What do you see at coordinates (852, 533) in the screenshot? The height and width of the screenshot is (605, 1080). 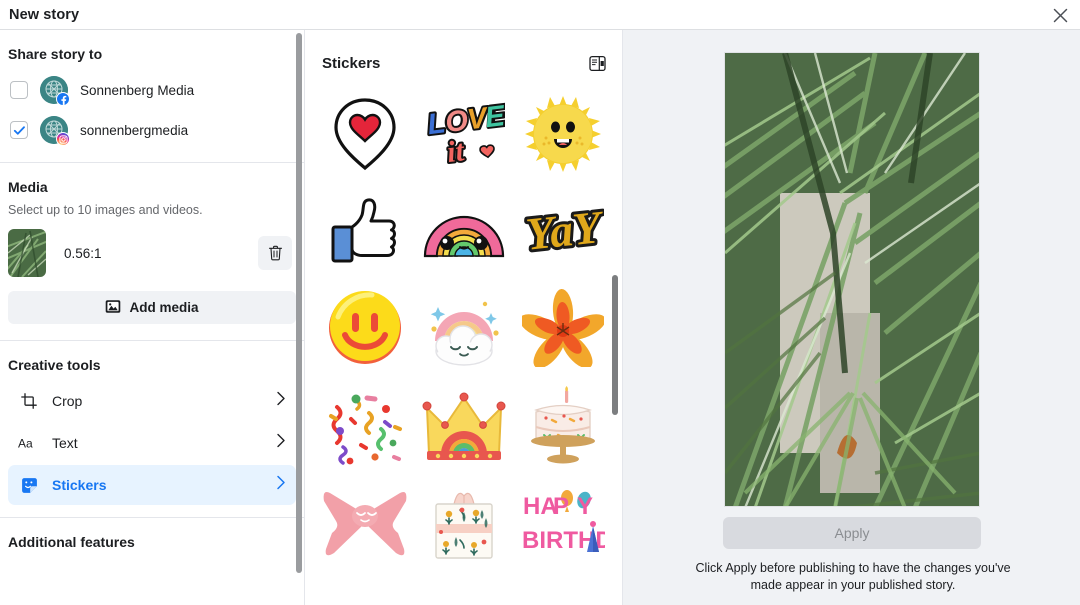 I see `apply-button: Apply` at bounding box center [852, 533].